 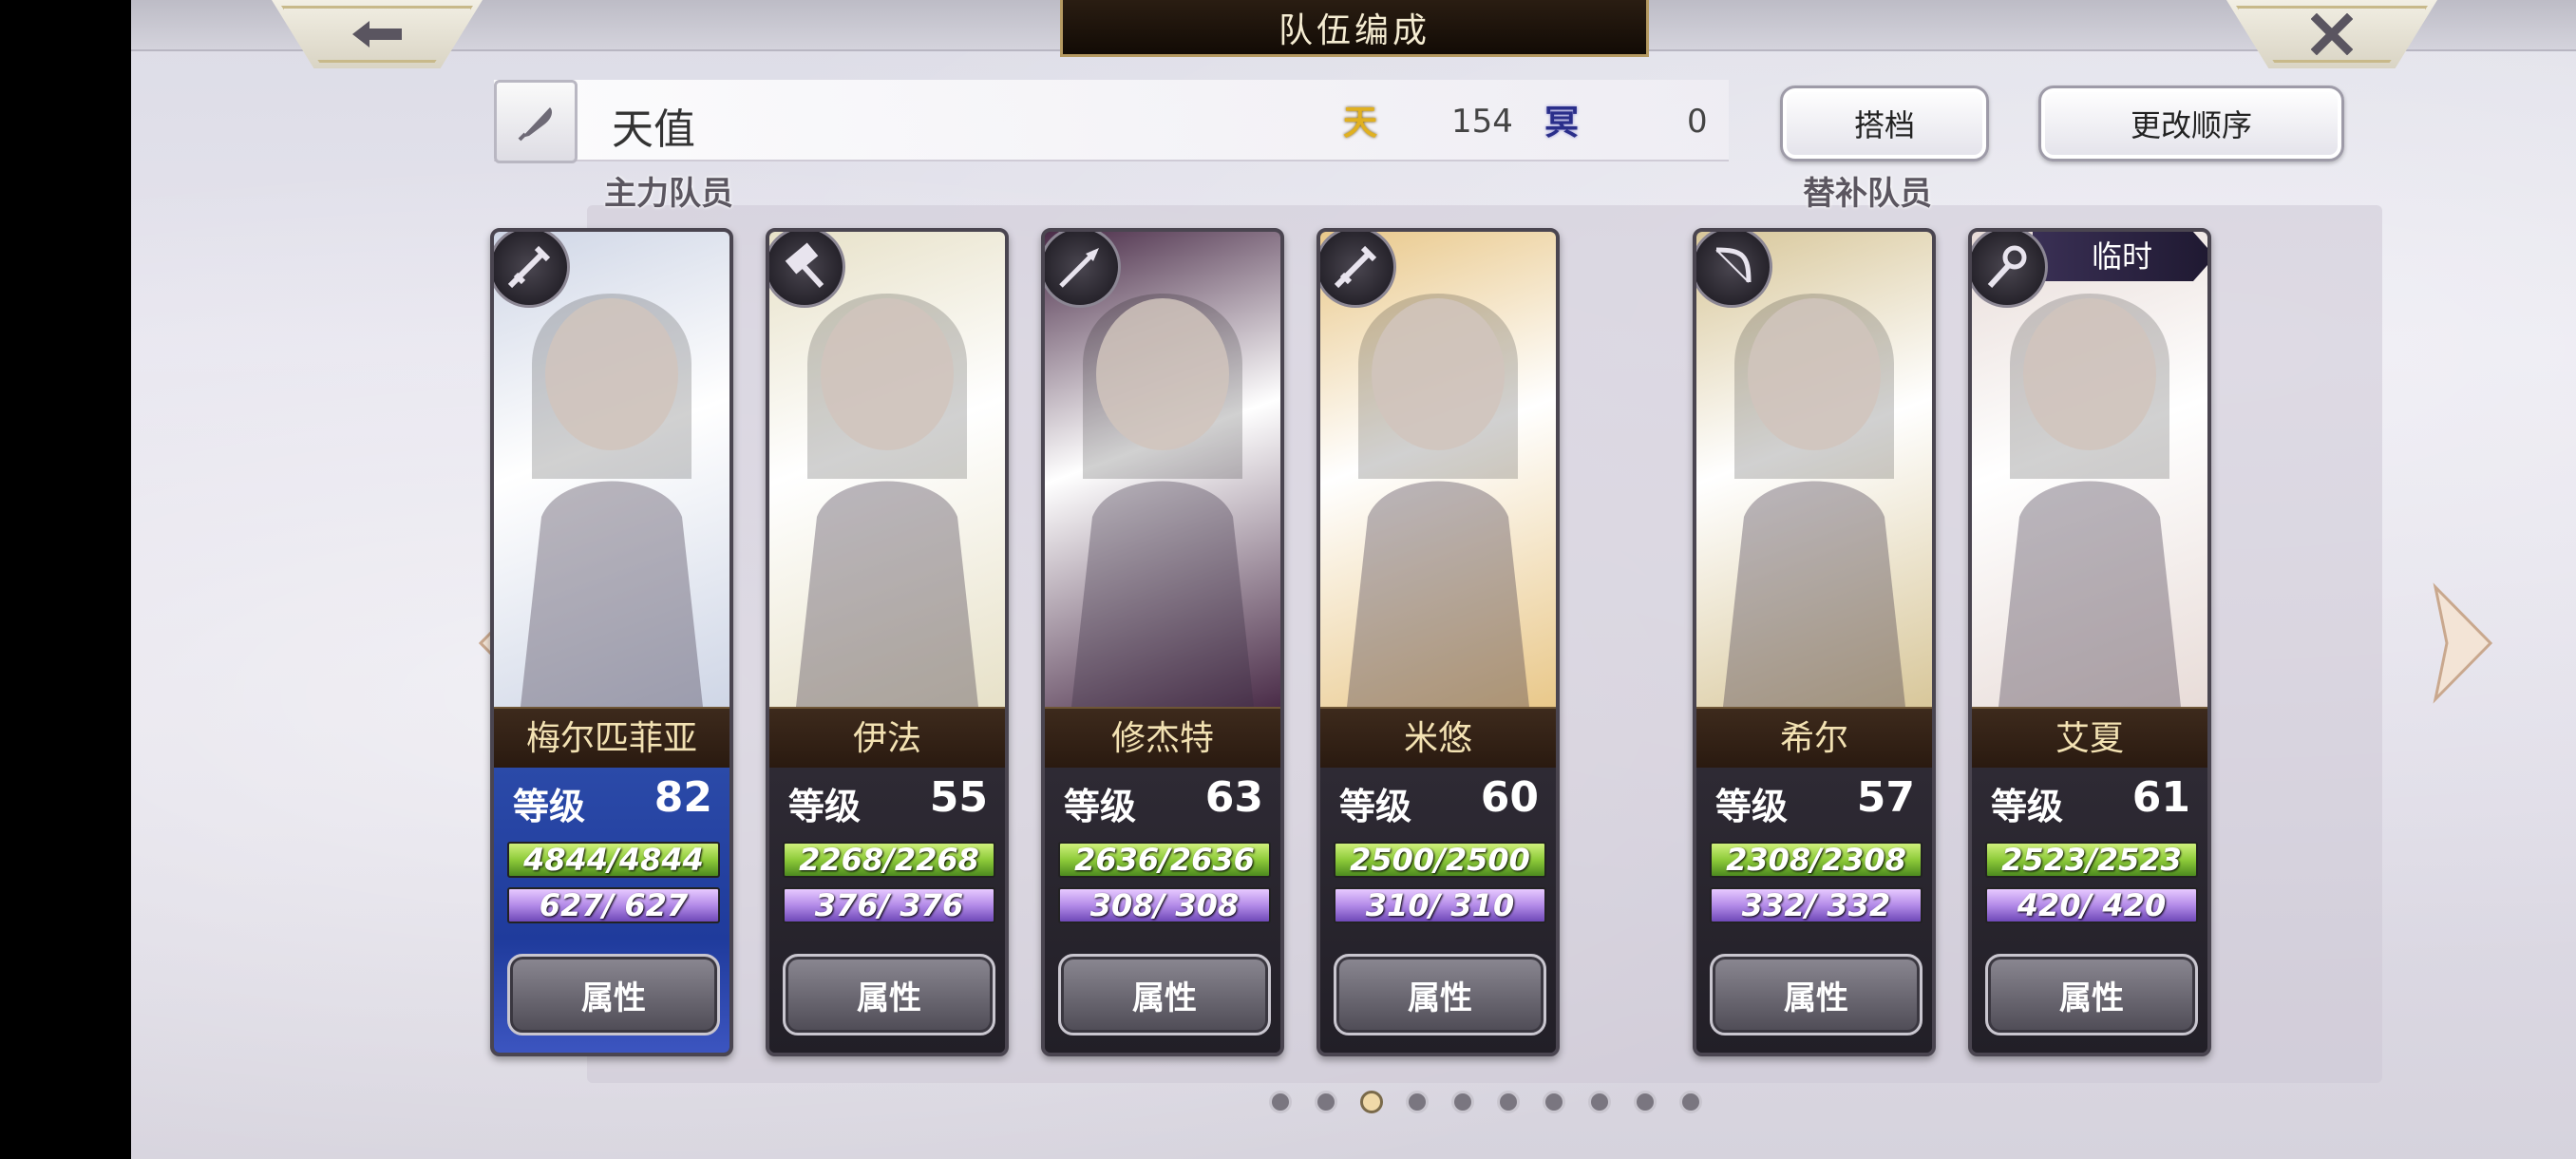 What do you see at coordinates (1438, 642) in the screenshot?
I see `character-card: 米悠 等级 60 2500/2500 310/ 310 属性` at bounding box center [1438, 642].